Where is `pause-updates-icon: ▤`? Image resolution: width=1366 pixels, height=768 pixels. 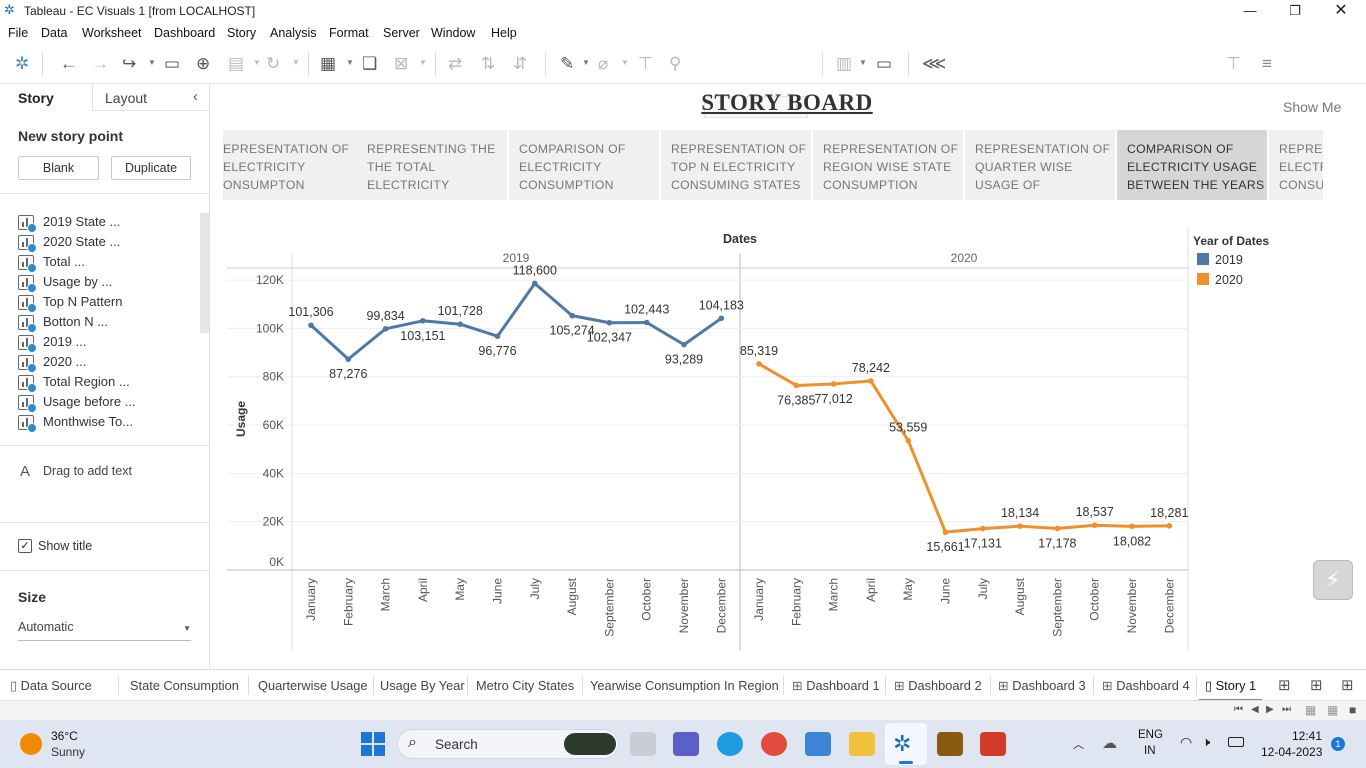
pause-updates-icon: ▤ is located at coordinates (236, 64).